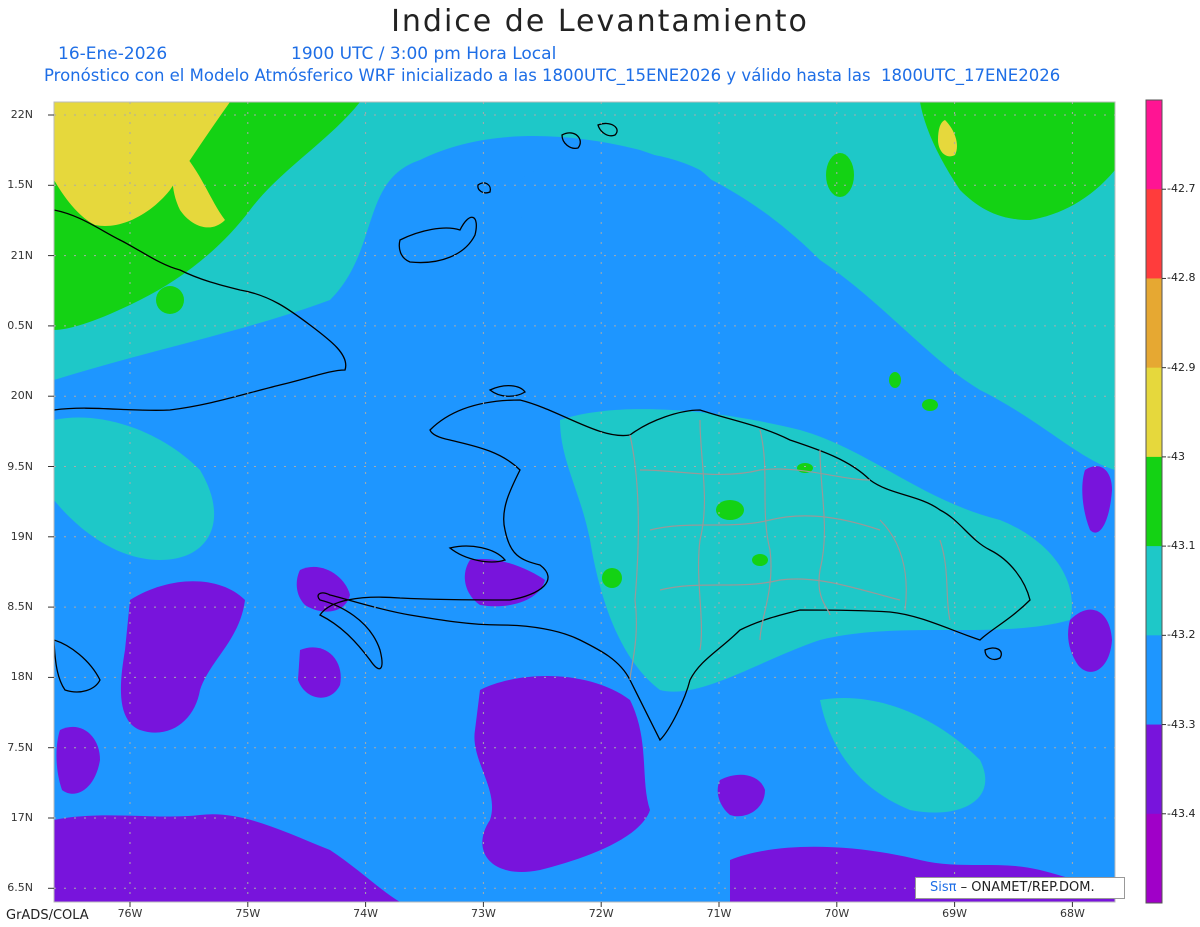  Describe the element at coordinates (600, 21) in the screenshot. I see `map-title: Indice de Levantamiento` at that location.